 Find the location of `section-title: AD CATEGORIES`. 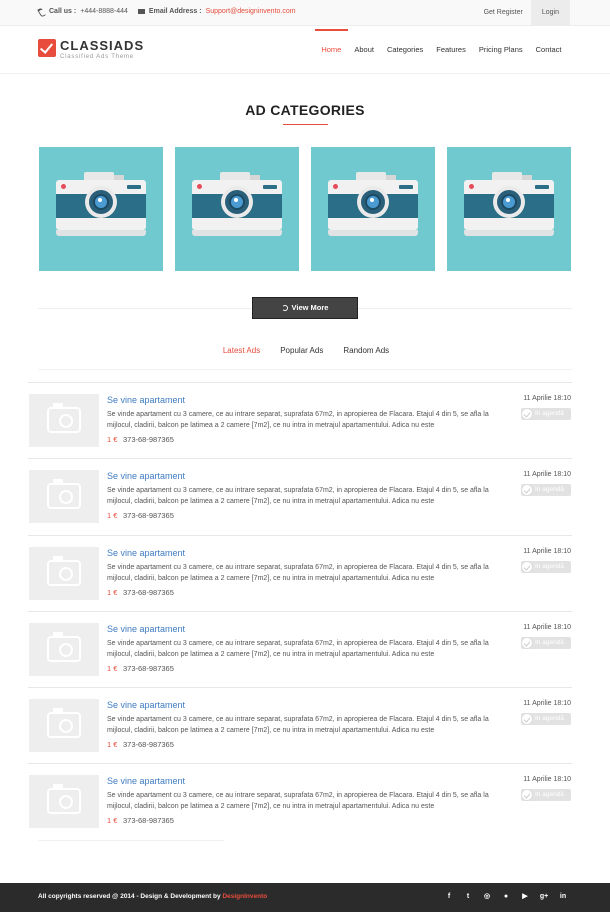

section-title: AD CATEGORIES is located at coordinates (305, 110).